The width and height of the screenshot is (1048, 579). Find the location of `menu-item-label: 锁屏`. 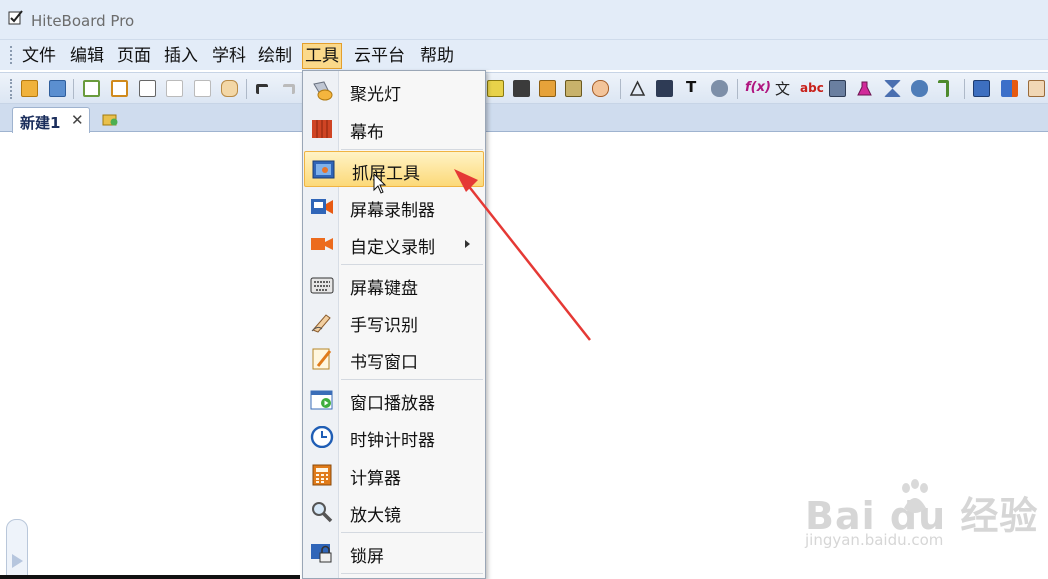

menu-item-label: 锁屏 is located at coordinates (367, 557).